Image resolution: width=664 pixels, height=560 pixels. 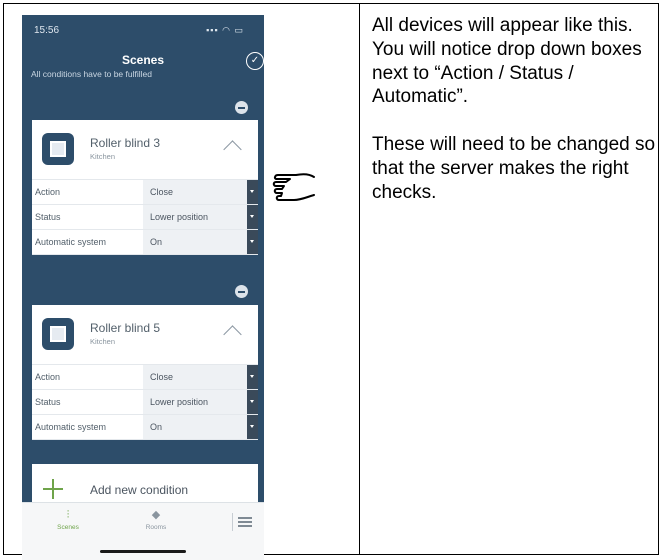 I want to click on status-time: 15:56, so click(x=47, y=30).